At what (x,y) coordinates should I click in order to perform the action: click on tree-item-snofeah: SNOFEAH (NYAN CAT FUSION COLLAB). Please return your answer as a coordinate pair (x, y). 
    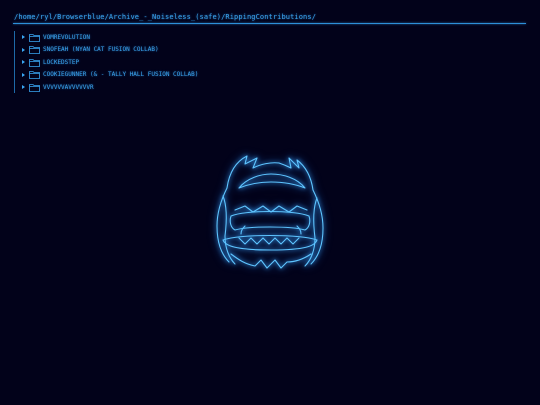
    Looking at the image, I should click on (109, 50).